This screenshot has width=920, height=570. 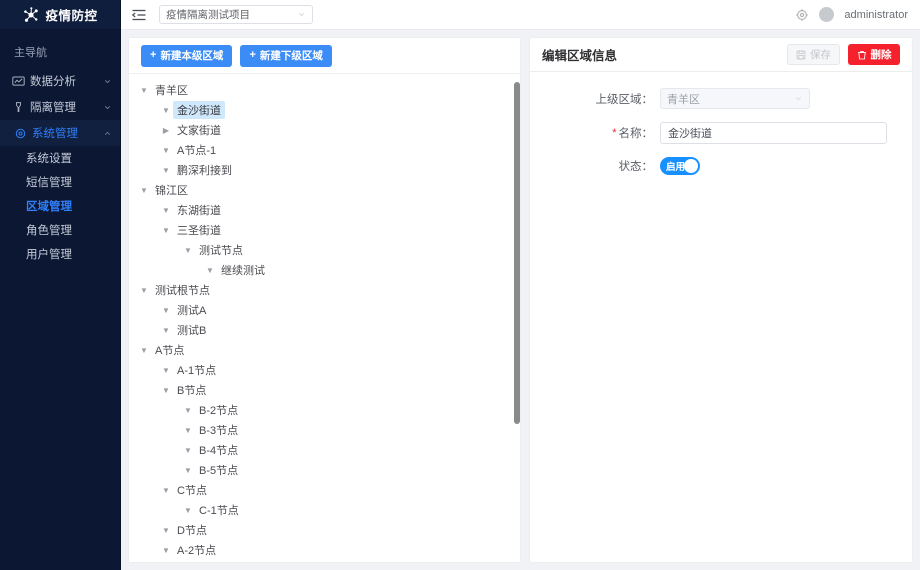 What do you see at coordinates (171, 191) in the screenshot?
I see `tree-node-label: 锦江区` at bounding box center [171, 191].